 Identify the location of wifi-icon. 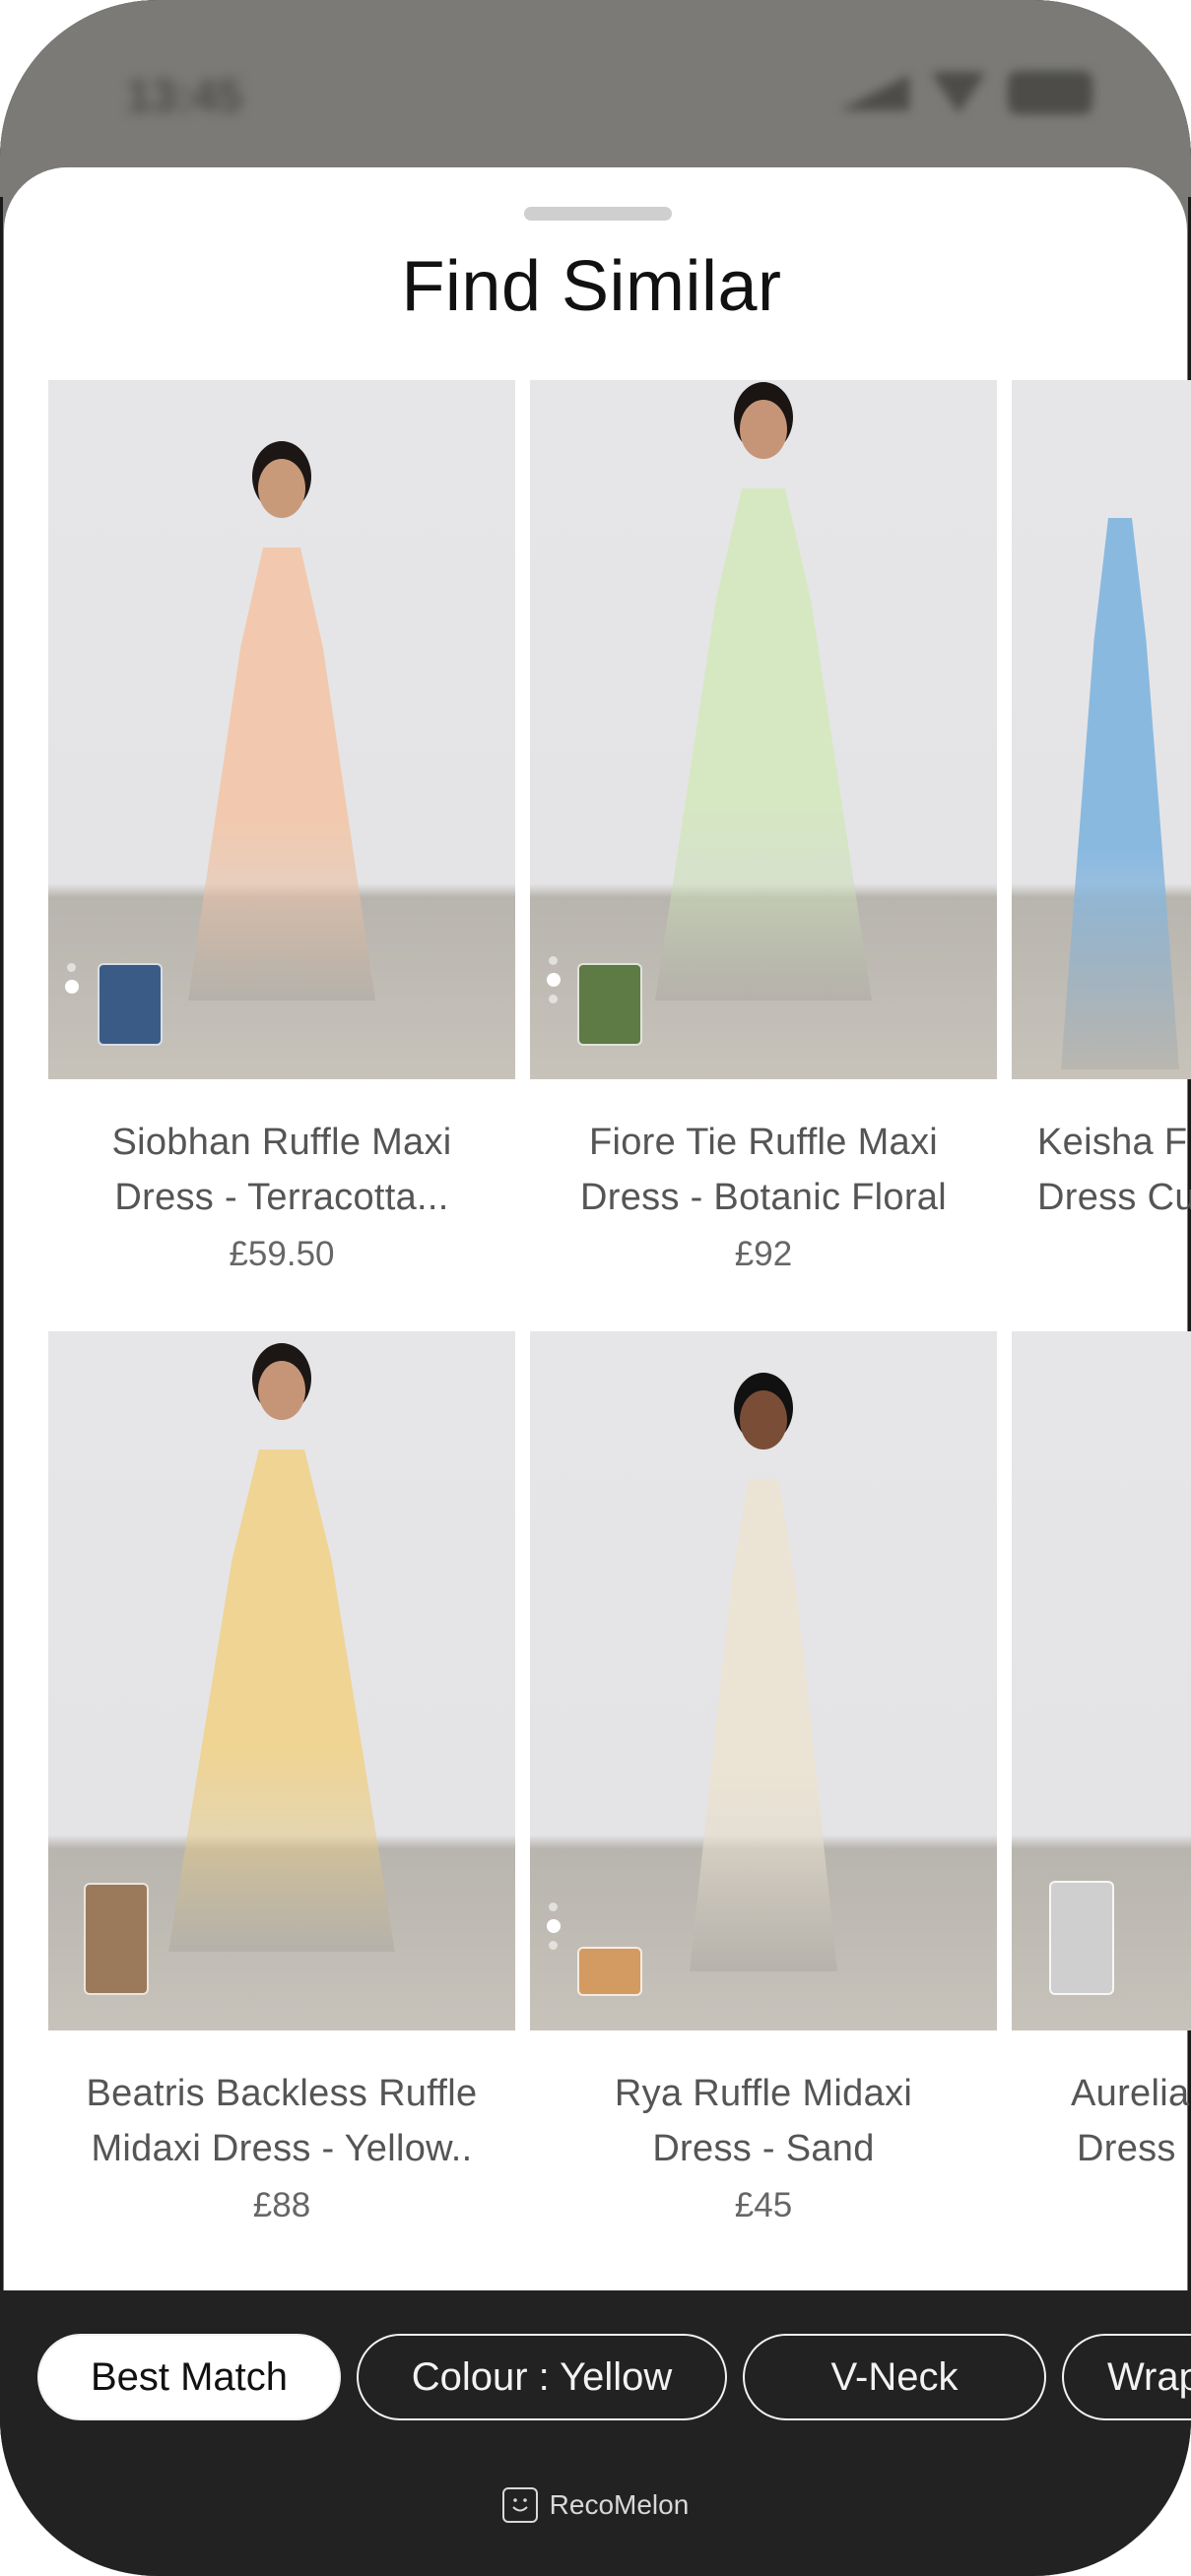
(958, 92).